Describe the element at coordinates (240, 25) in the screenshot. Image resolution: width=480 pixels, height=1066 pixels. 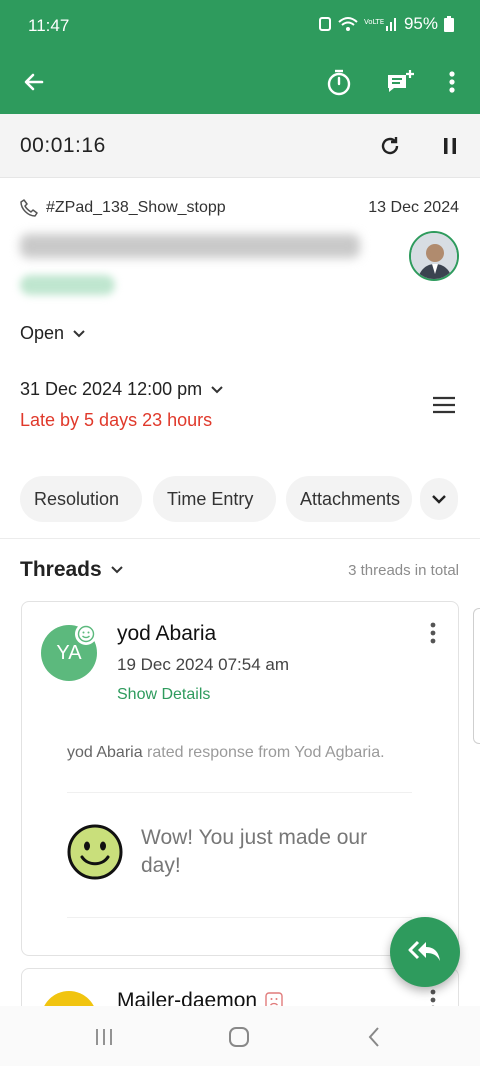
I see `status-bar: 11:47 VoLTE 95%` at that location.